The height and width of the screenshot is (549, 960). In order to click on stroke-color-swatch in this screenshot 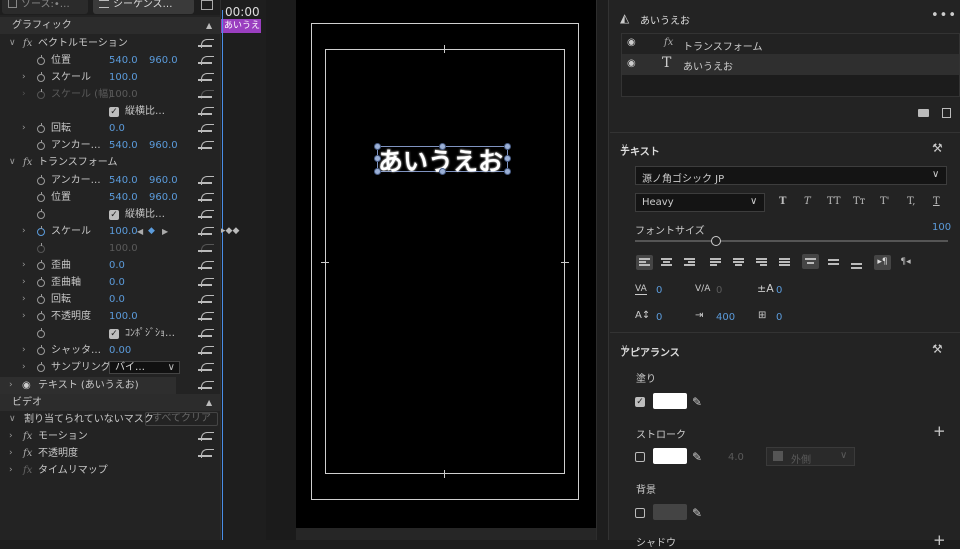, I will do `click(670, 456)`.